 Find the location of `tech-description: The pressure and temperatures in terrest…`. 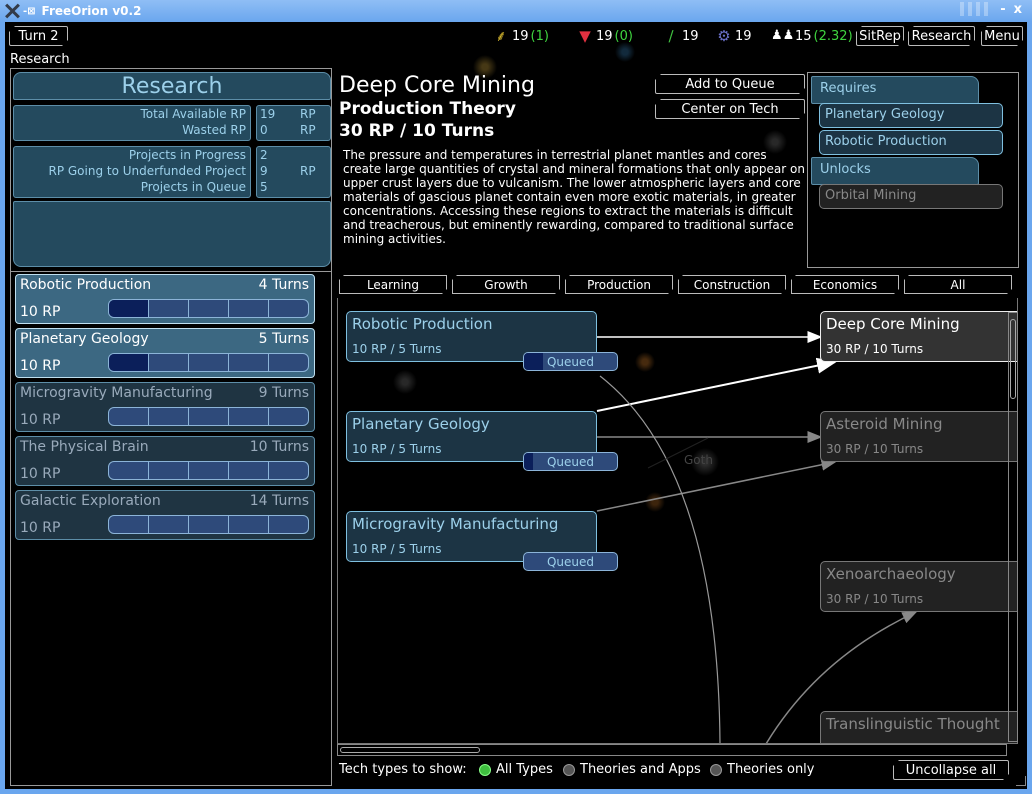

tech-description: The pressure and temperatures in terrest… is located at coordinates (574, 197).